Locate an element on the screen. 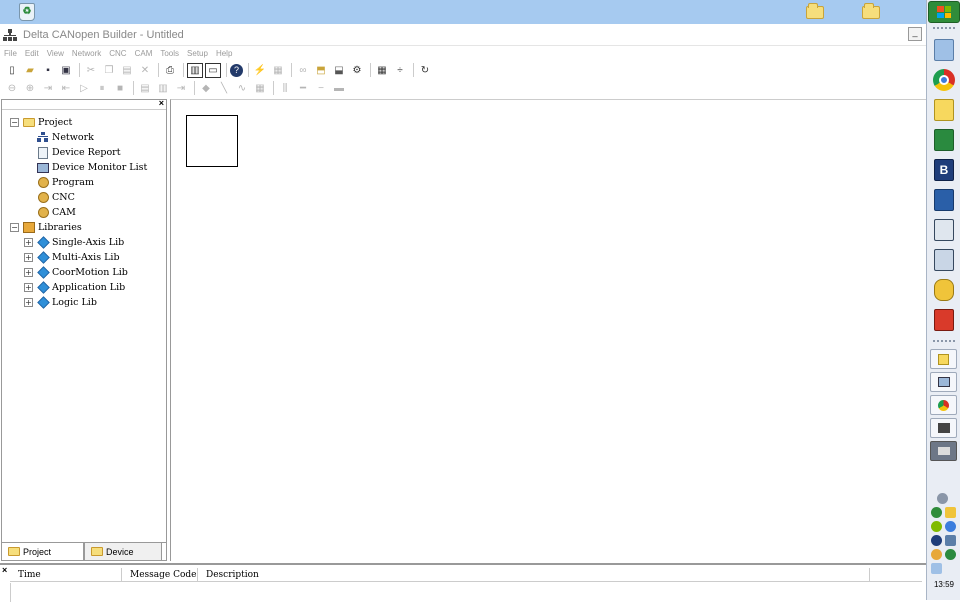  download-icon: ⬓ is located at coordinates (339, 70).